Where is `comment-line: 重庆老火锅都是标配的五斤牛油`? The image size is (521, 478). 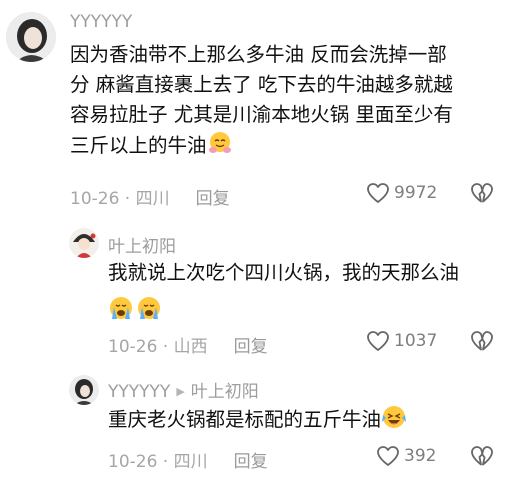 comment-line: 重庆老火锅都是标配的五斤牛油 is located at coordinates (245, 419).